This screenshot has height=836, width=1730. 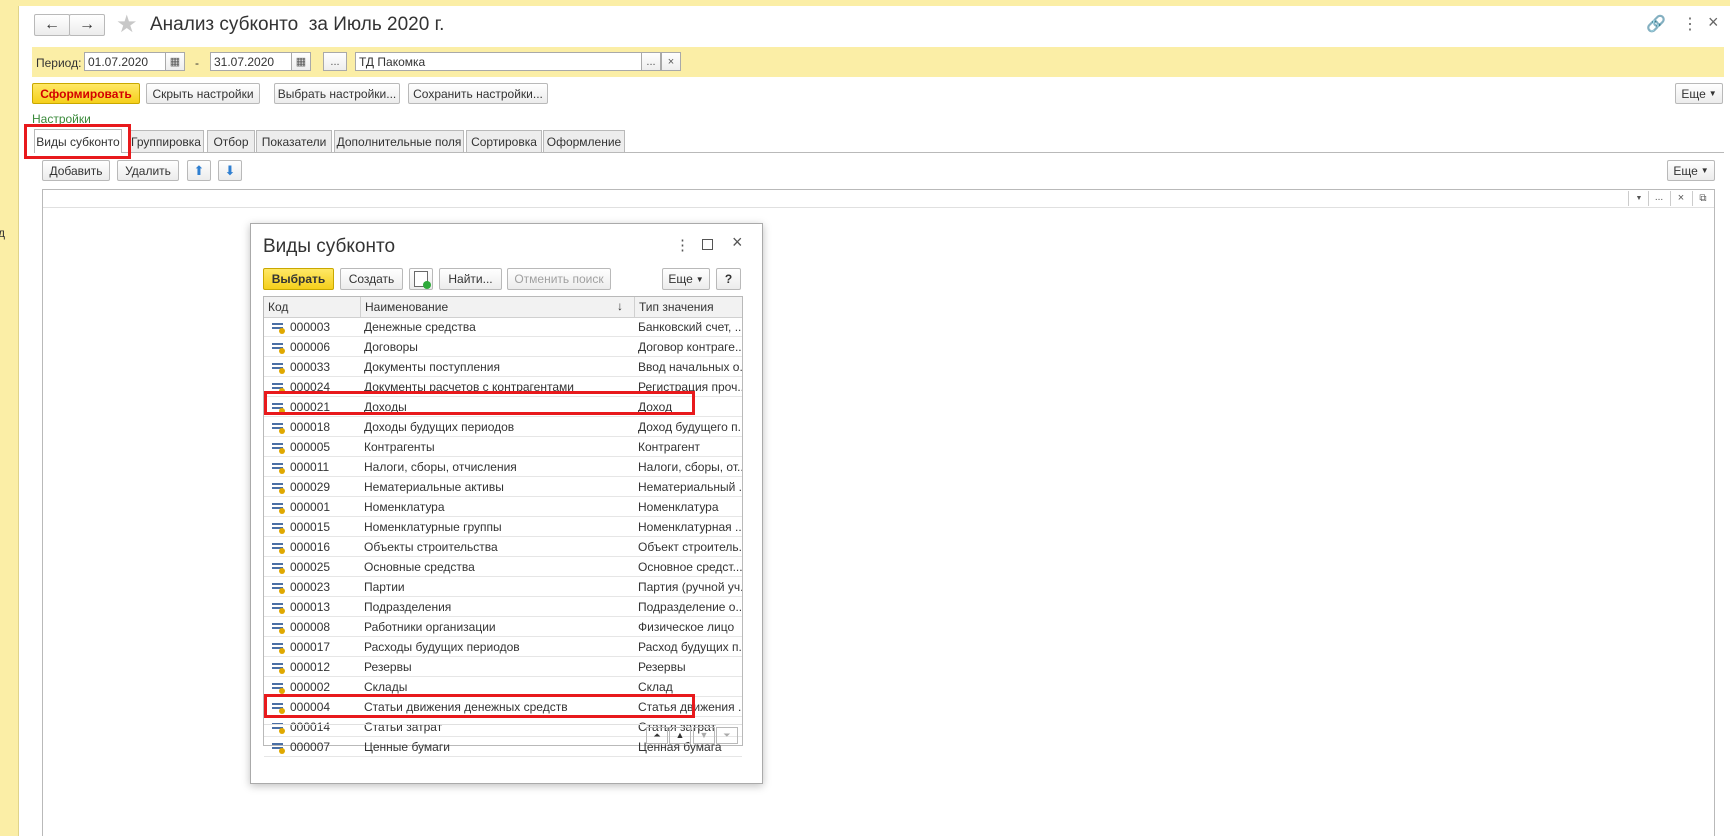 What do you see at coordinates (1713, 22) in the screenshot?
I see `close-icon: ×` at bounding box center [1713, 22].